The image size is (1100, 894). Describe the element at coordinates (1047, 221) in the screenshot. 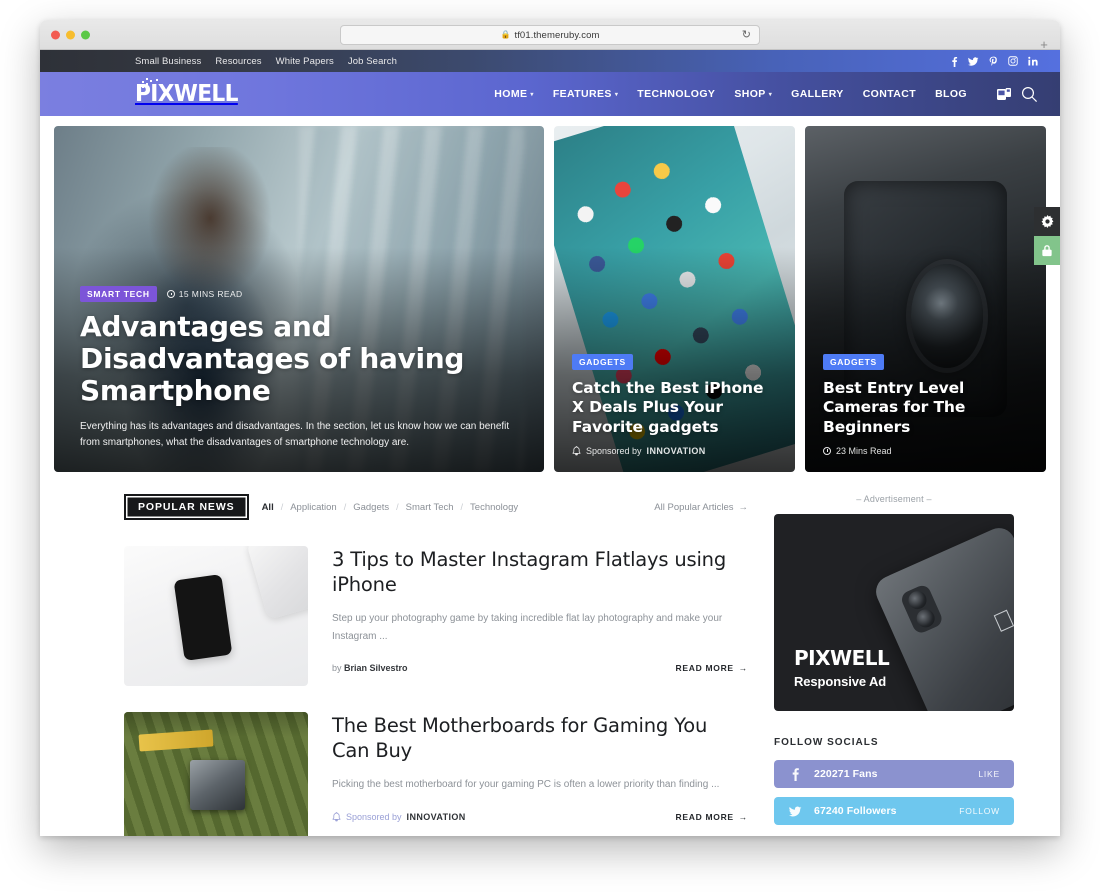

I see `theme-settings-button` at that location.